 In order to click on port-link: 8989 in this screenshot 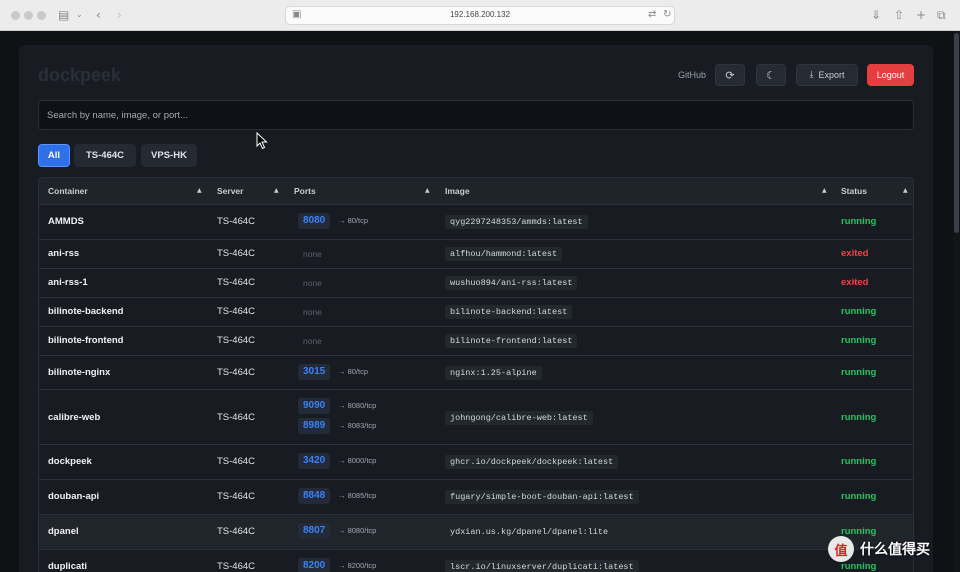, I will do `click(314, 426)`.